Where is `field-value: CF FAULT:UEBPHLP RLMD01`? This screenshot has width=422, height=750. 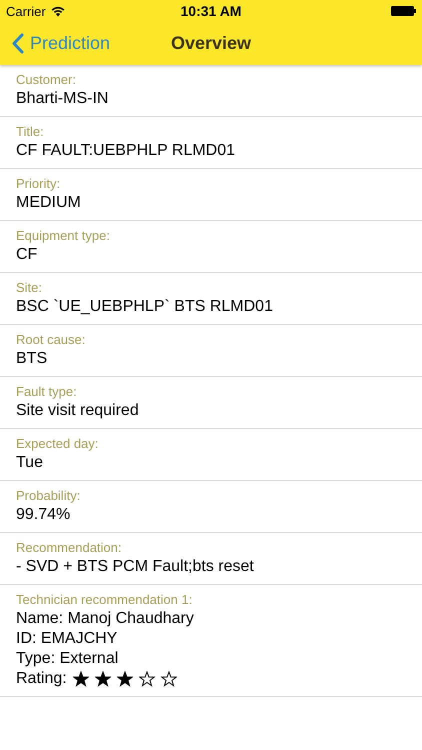
field-value: CF FAULT:UEBPHLP RLMD01 is located at coordinates (126, 150).